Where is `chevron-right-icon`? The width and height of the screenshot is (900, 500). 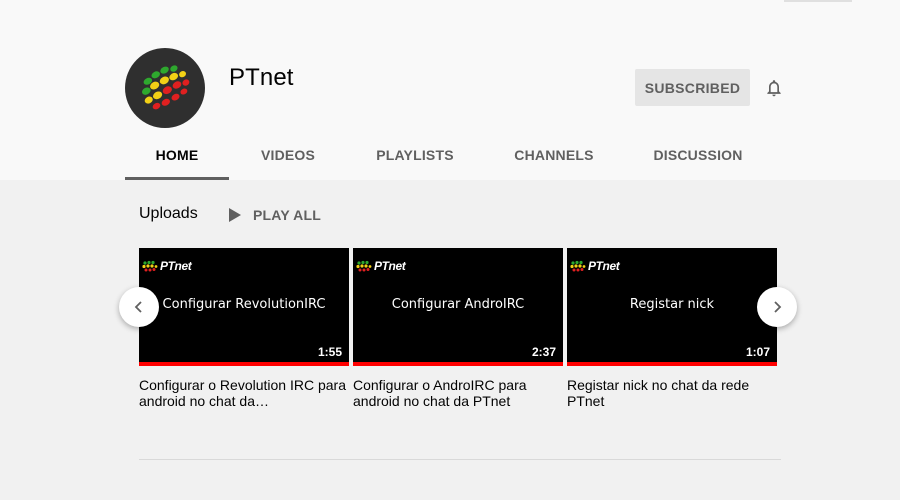 chevron-right-icon is located at coordinates (778, 307).